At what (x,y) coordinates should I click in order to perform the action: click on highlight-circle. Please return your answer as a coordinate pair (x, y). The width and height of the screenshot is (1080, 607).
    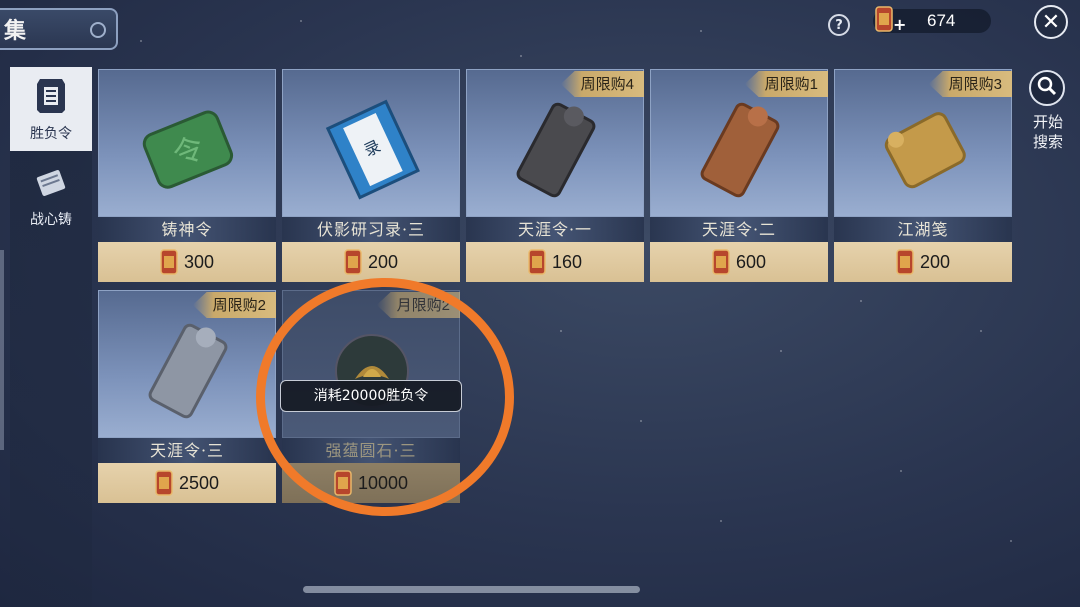
    Looking at the image, I should click on (385, 397).